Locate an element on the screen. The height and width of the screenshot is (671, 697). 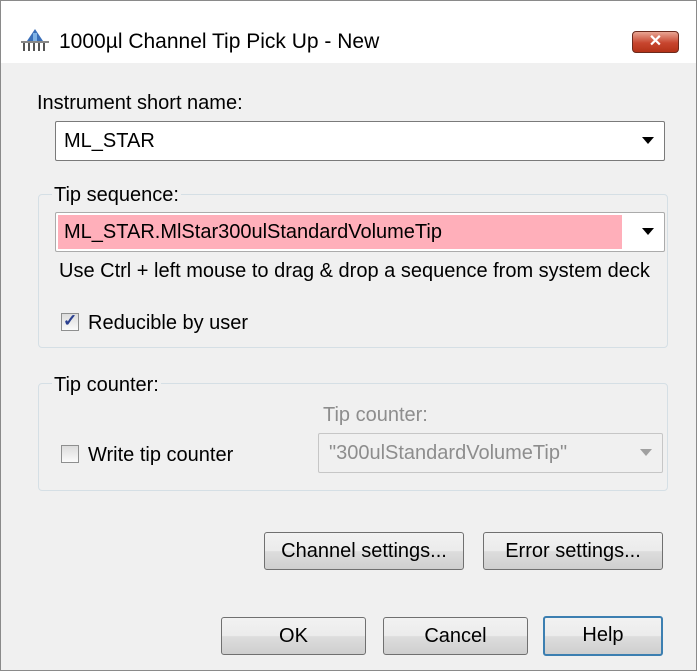
tip-counter-select: "300ulStandardVolumeTip" is located at coordinates (490, 453).